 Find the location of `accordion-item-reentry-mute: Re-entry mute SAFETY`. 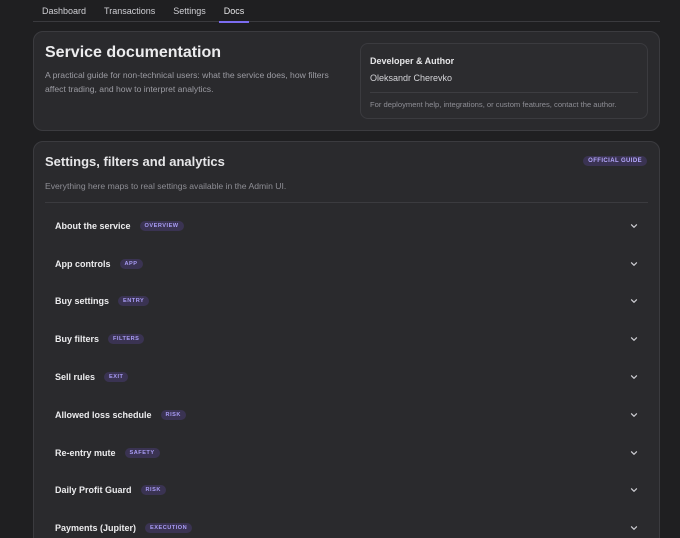

accordion-item-reentry-mute: Re-entry mute SAFETY is located at coordinates (346, 453).